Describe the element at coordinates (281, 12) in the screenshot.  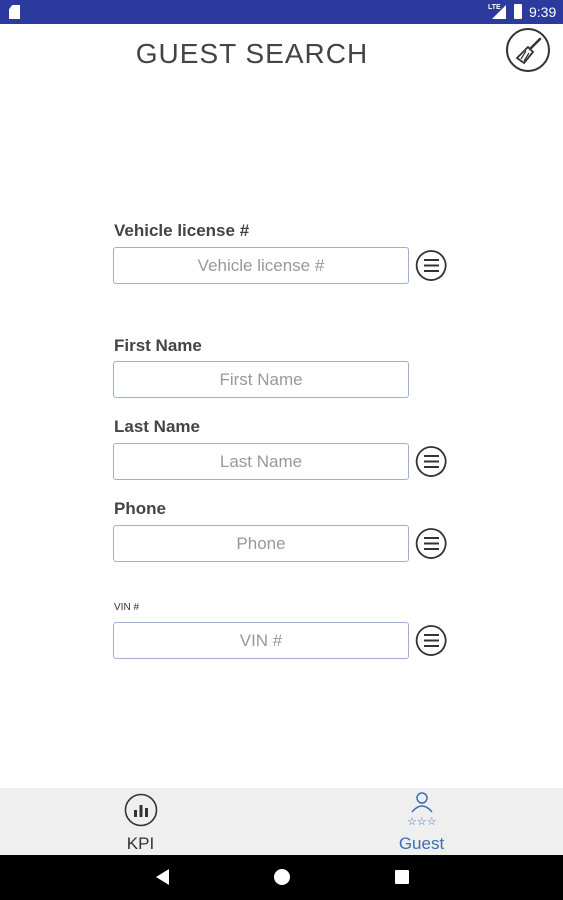
I see `status-bar: LTE 9:39` at that location.